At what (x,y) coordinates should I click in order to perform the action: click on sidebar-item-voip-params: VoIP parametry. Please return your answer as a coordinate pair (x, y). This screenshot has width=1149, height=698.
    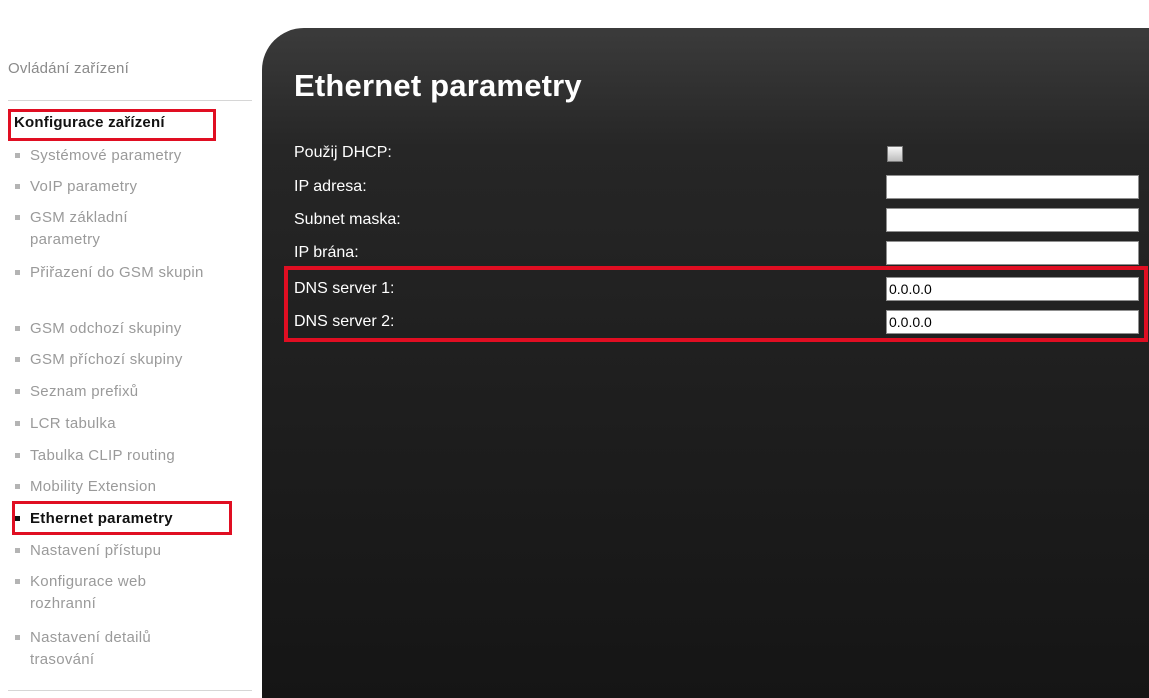
    Looking at the image, I should click on (136, 187).